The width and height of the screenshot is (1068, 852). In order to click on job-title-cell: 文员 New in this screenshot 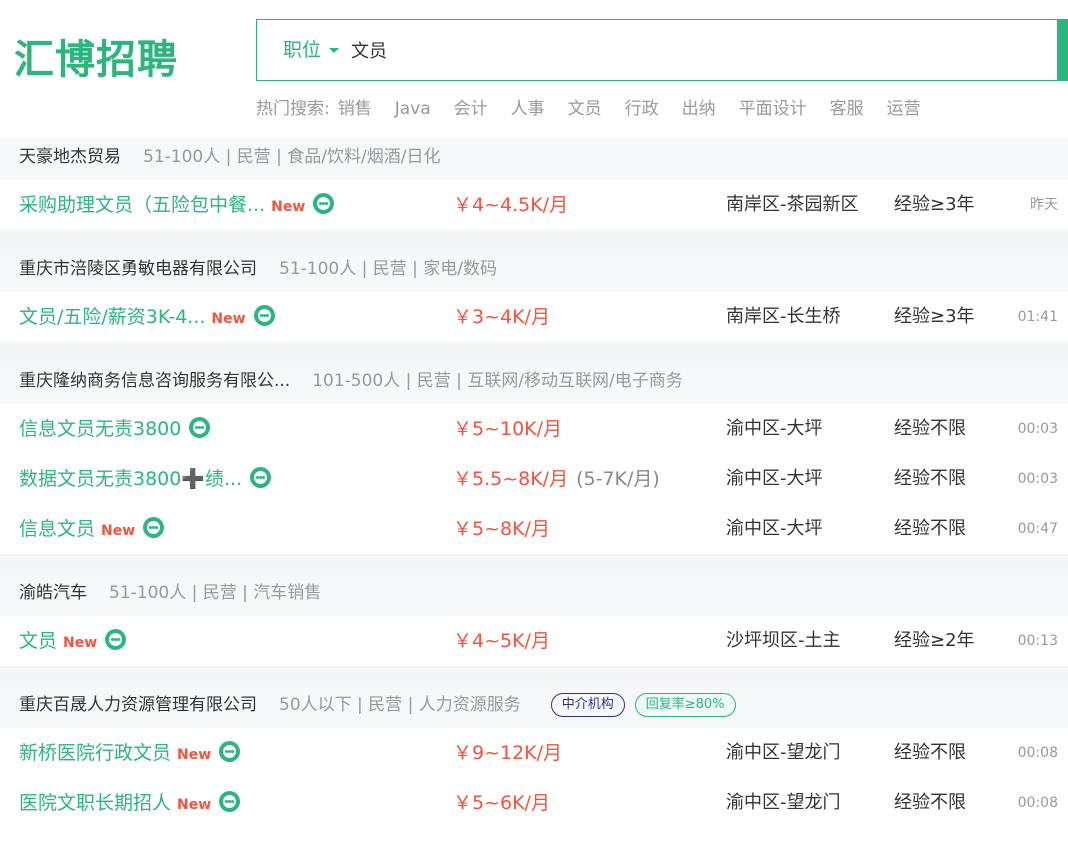, I will do `click(73, 642)`.